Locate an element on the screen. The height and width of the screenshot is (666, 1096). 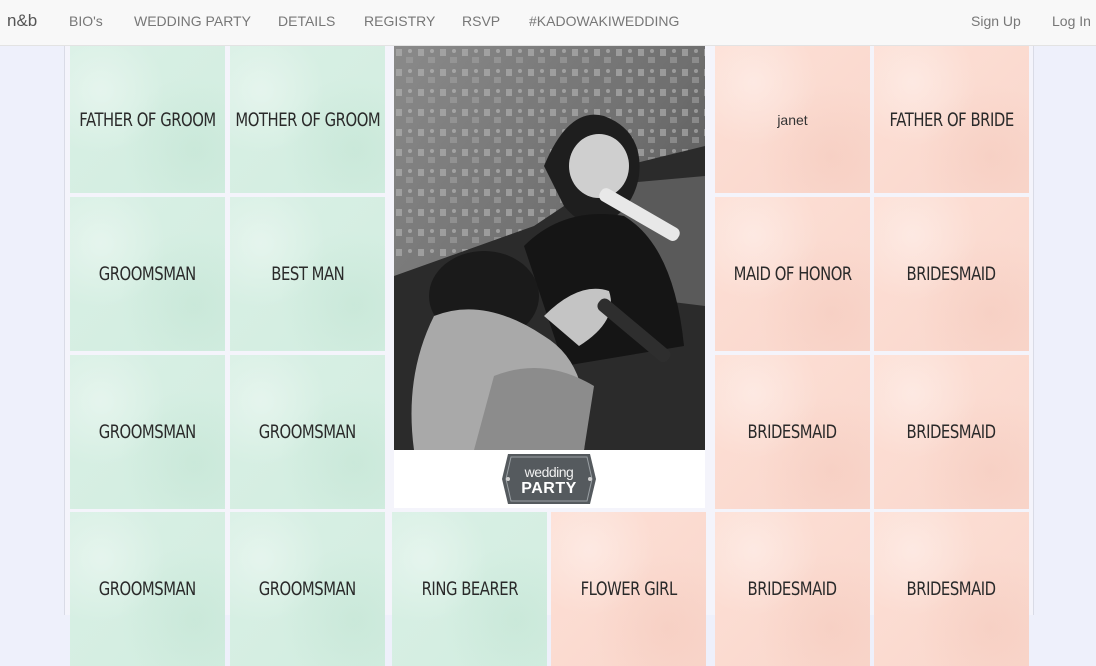
tile-flower-girl: FLOWER GIRL is located at coordinates (628, 589).